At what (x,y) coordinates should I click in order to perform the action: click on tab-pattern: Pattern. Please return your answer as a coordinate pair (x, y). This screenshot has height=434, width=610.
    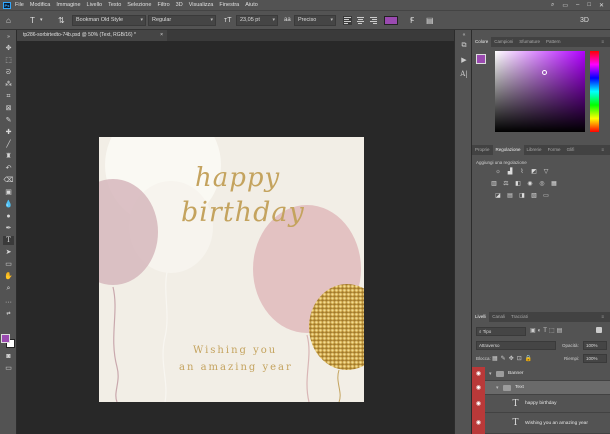
    Looking at the image, I should click on (553, 42).